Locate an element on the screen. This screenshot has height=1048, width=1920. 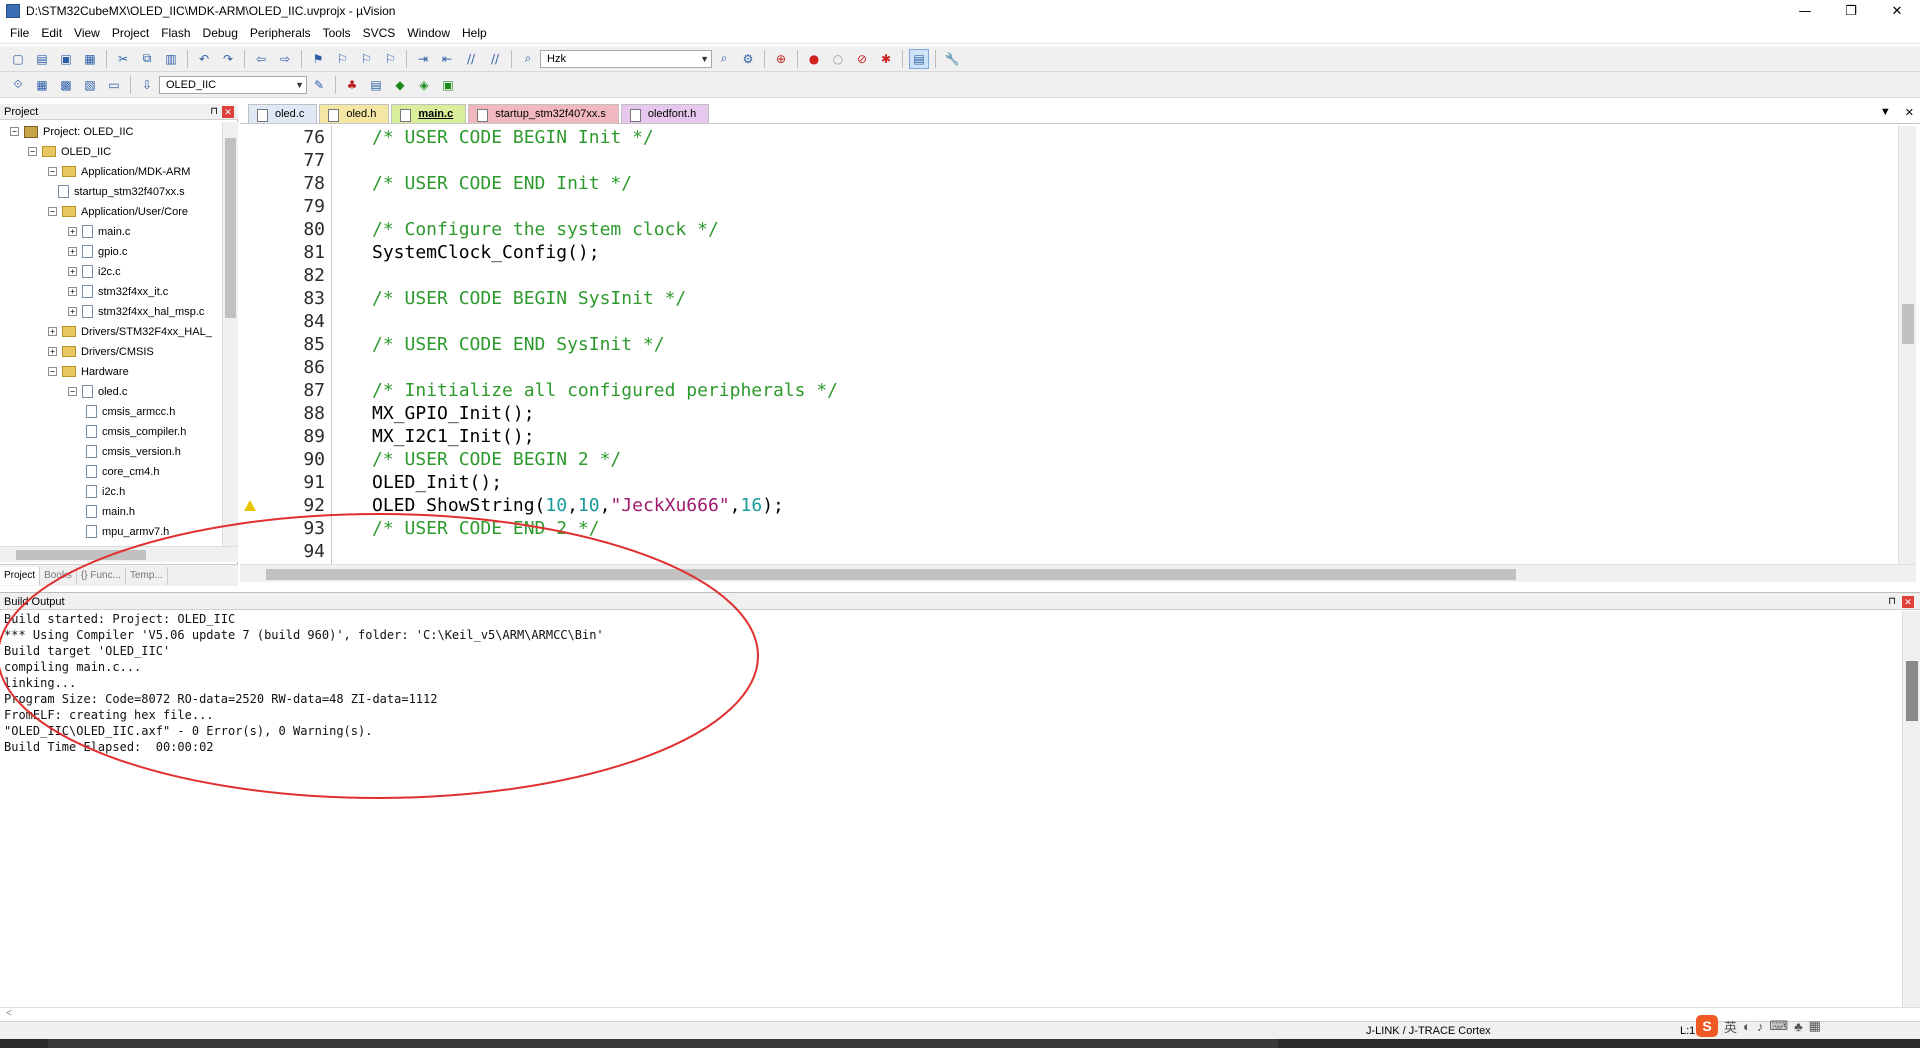
ime-tools-icon: ▦ is located at coordinates (1815, 1026).